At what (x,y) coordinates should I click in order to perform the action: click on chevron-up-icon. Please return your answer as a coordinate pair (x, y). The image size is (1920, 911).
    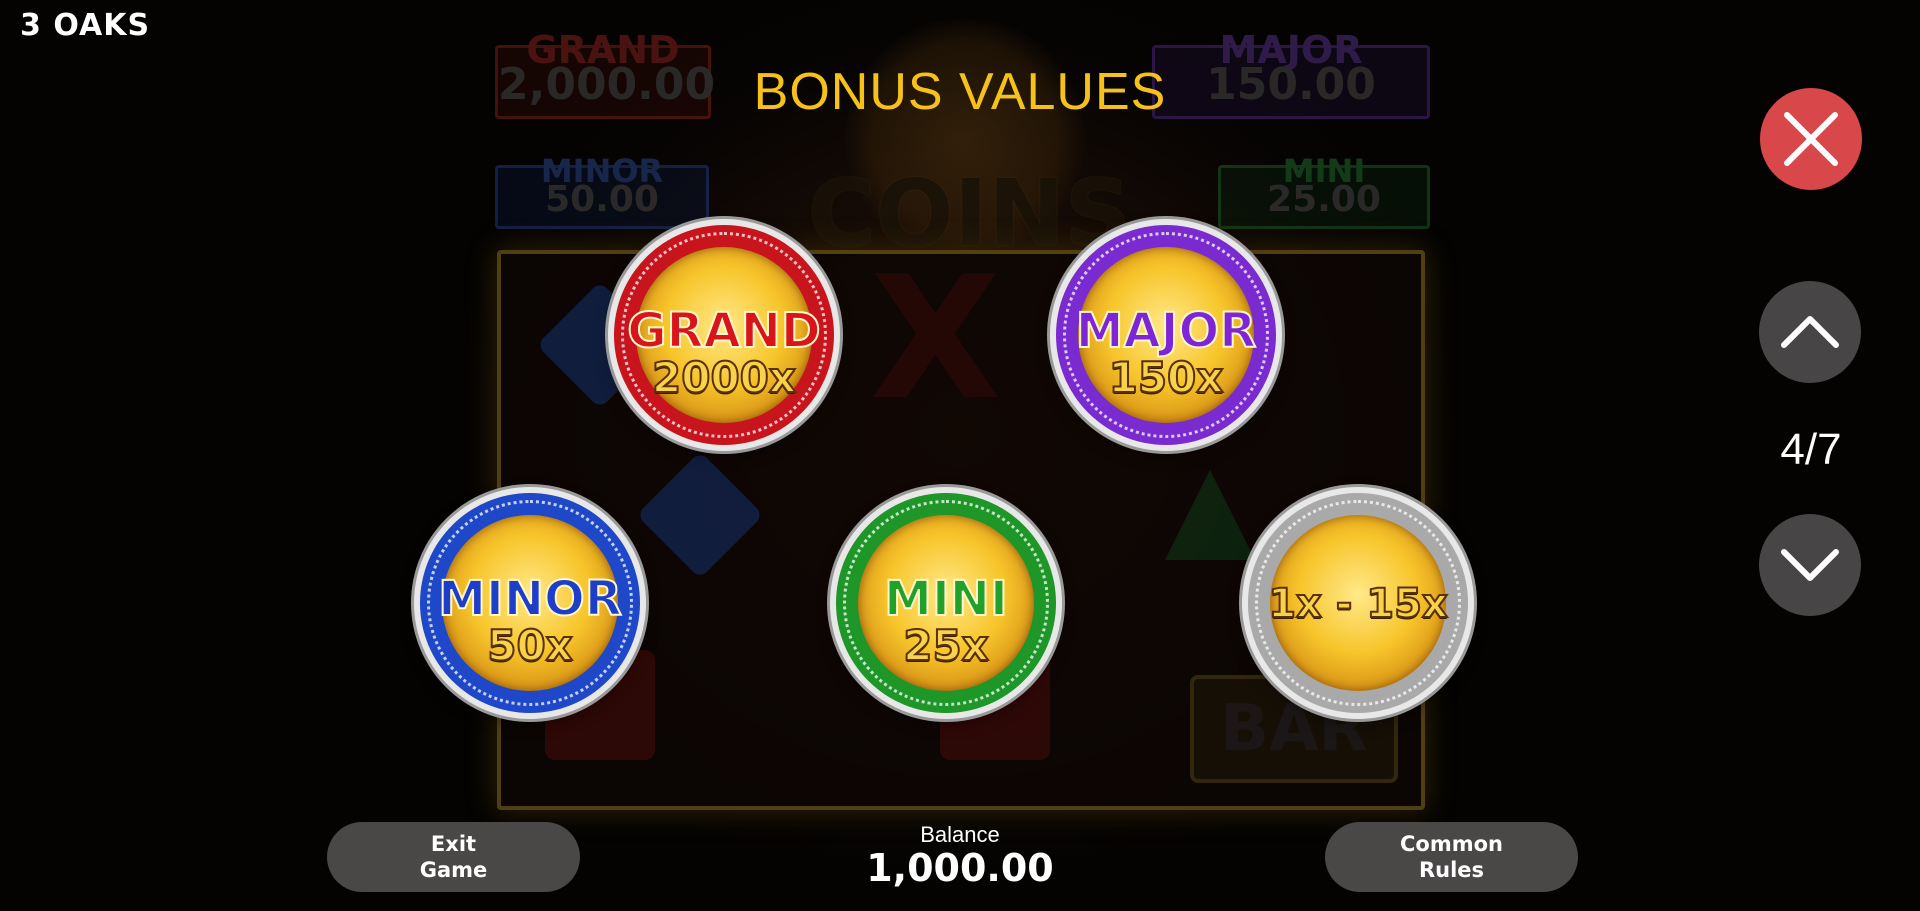
    Looking at the image, I should click on (1810, 332).